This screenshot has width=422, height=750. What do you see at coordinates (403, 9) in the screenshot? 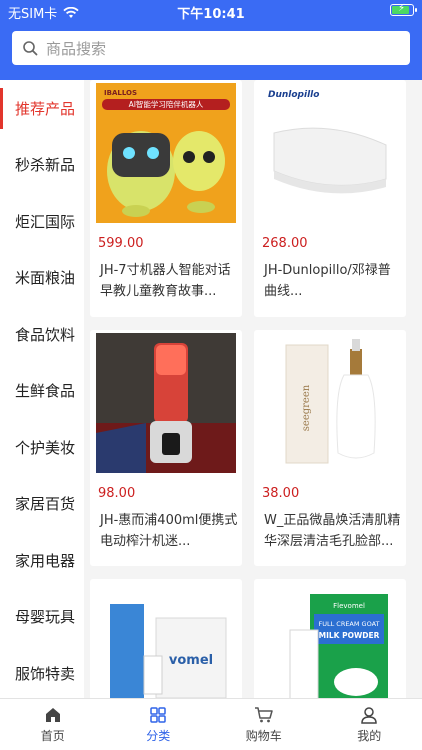
I see `battery-icon: ⚡` at bounding box center [403, 9].